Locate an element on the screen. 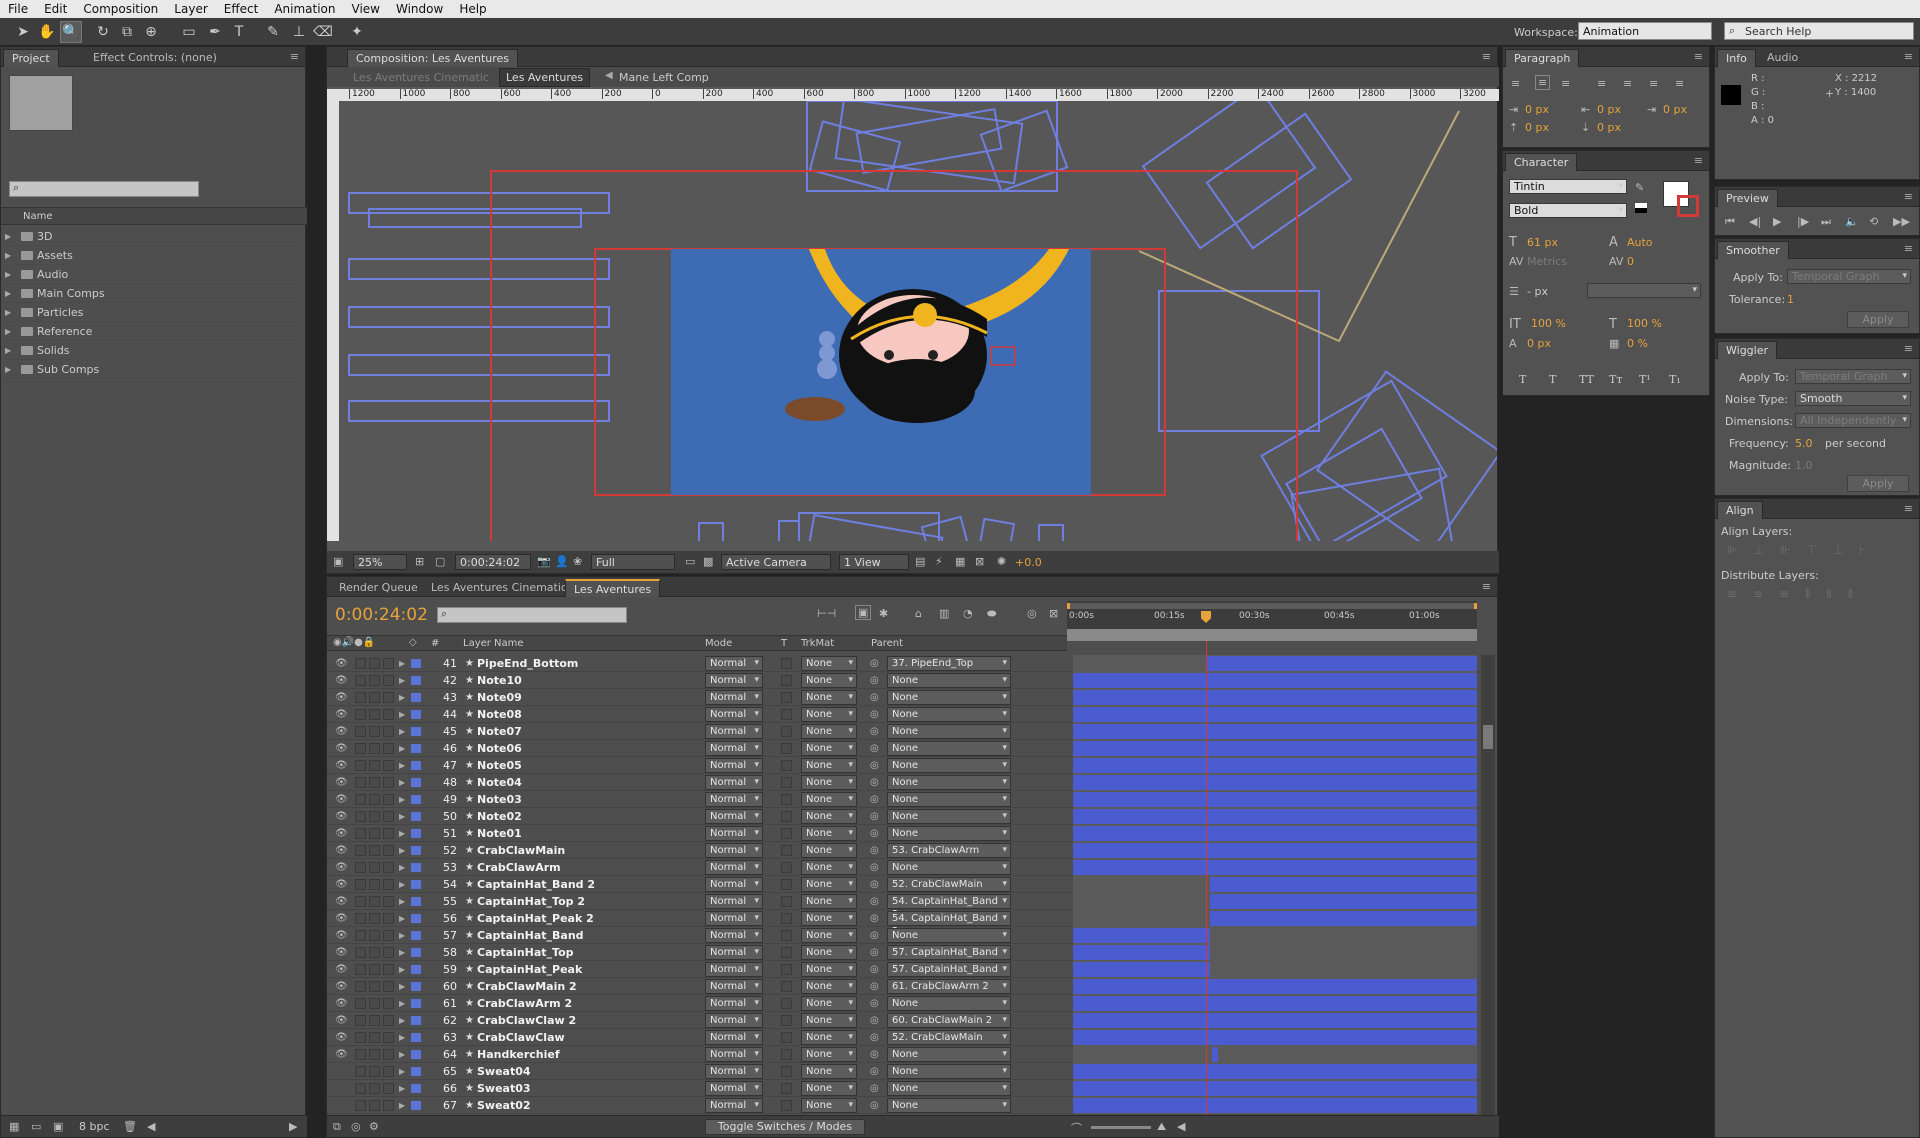 The height and width of the screenshot is (1138, 1920). text-tool-icon: T is located at coordinates (239, 32).